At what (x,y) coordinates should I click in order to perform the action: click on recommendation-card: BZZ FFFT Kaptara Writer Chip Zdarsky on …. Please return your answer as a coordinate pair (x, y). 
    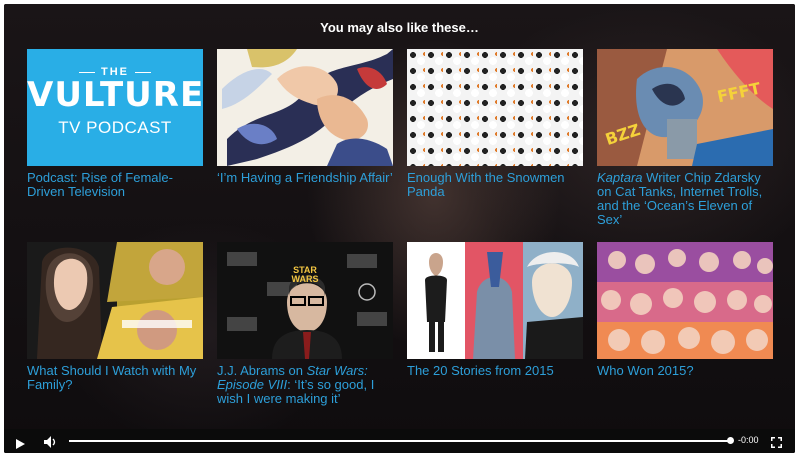
    Looking at the image, I should click on (685, 138).